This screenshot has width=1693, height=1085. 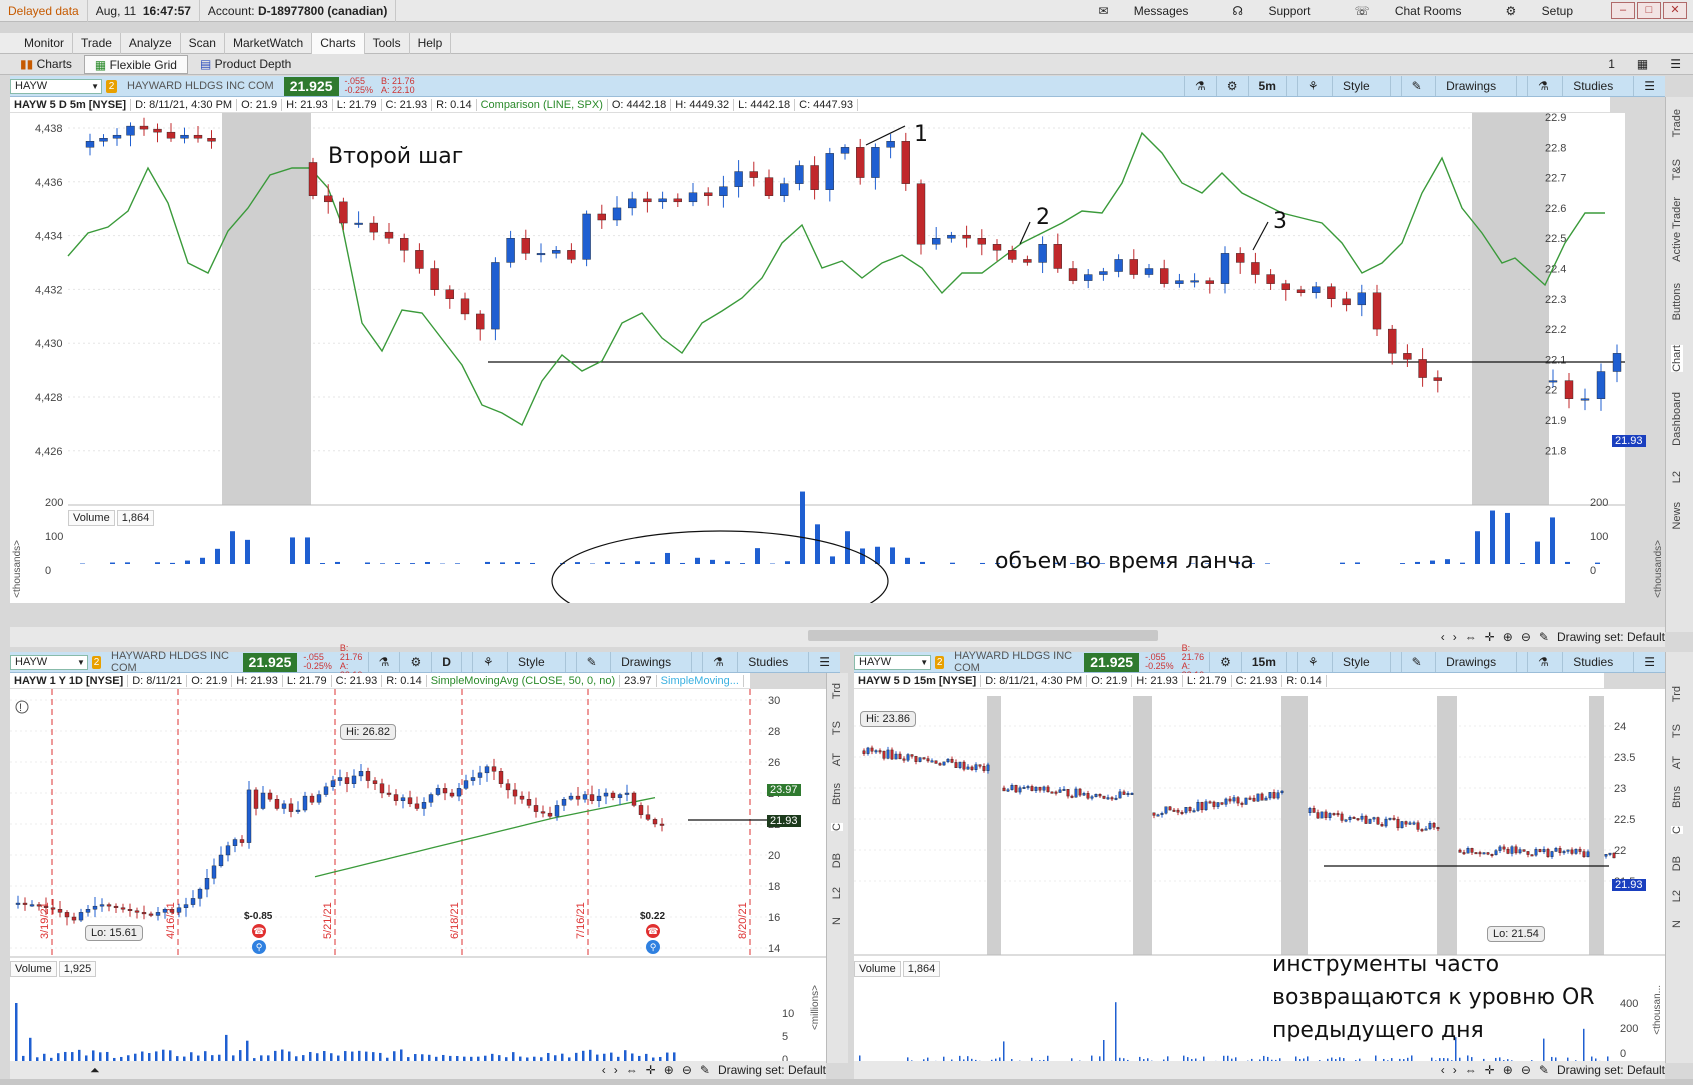 What do you see at coordinates (56, 86) in the screenshot?
I see `symbol-input: HAYW` at bounding box center [56, 86].